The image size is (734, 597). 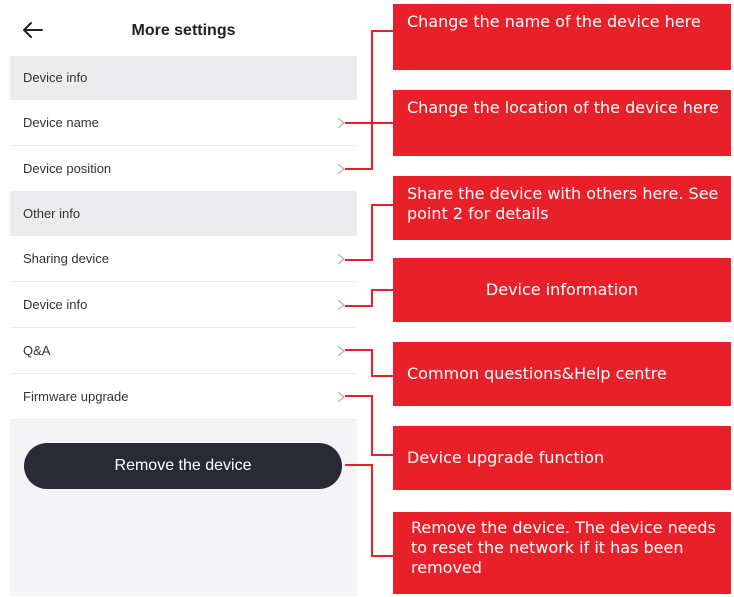 I want to click on callout-change-location: Change the location of the device here, so click(x=562, y=123).